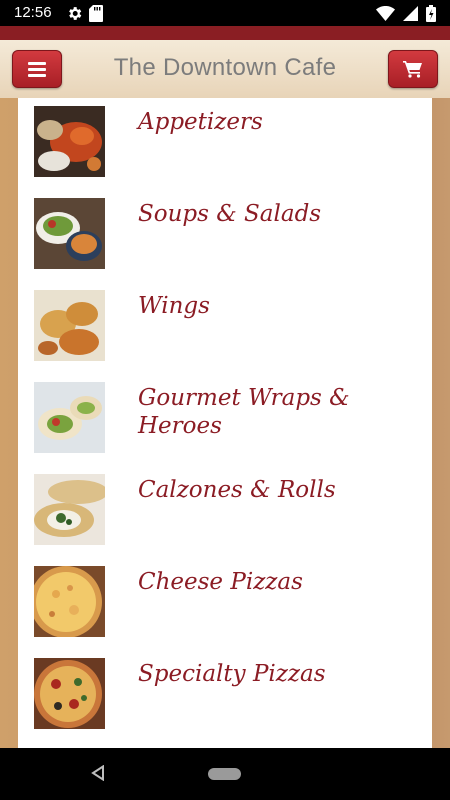  Describe the element at coordinates (69, 141) in the screenshot. I see `appetizers-photo` at that location.